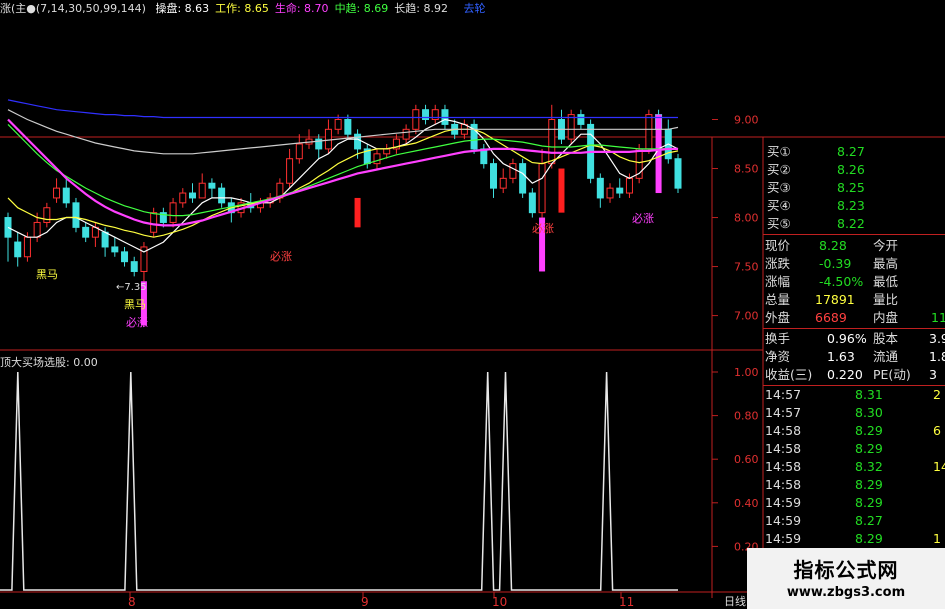  Describe the element at coordinates (841, 356) in the screenshot. I see `fund-value: 1.63` at that location.